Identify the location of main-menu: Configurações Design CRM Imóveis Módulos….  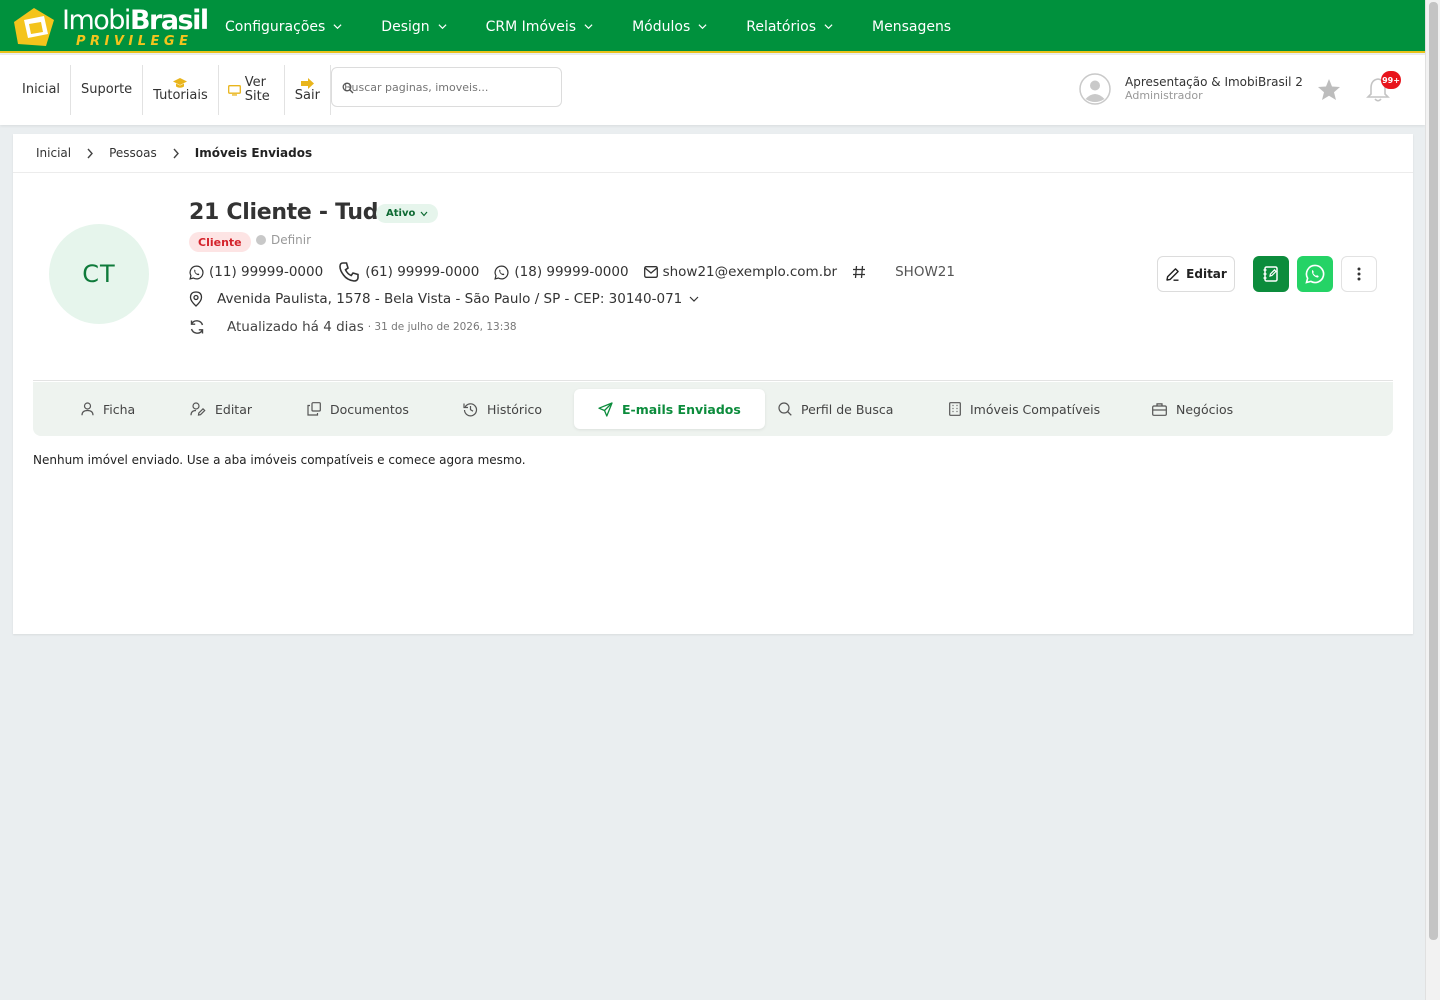
(607, 26).